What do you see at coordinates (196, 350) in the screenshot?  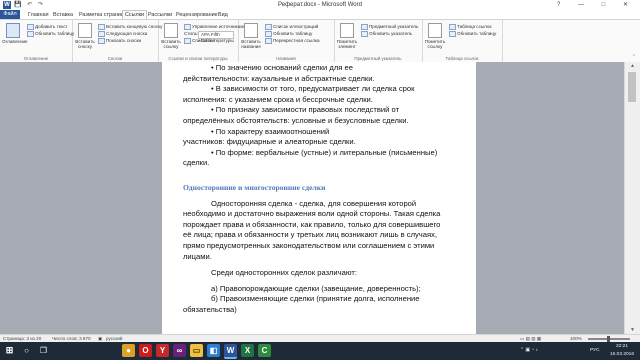 I see `file-explorer-icon: ▭` at bounding box center [196, 350].